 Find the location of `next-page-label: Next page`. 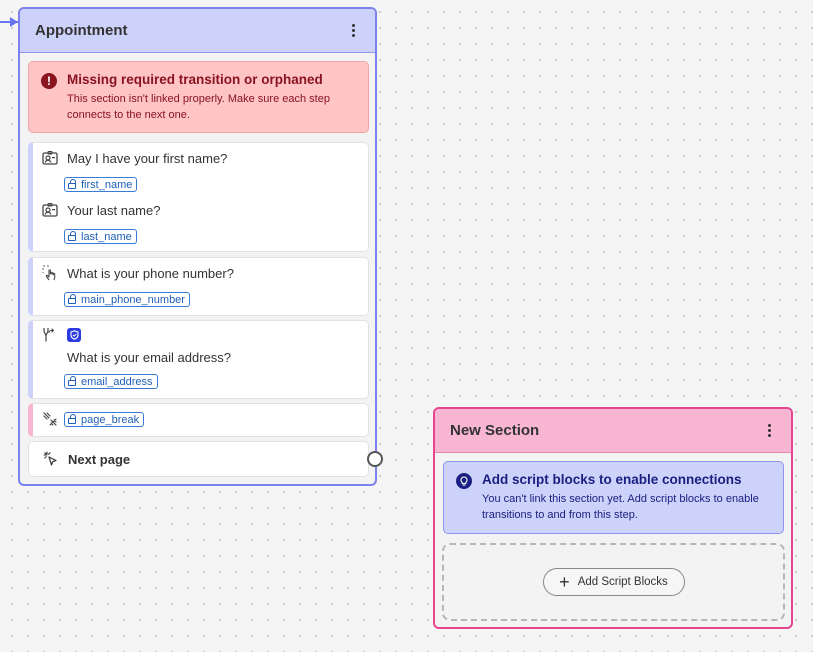

next-page-label: Next page is located at coordinates (99, 459).